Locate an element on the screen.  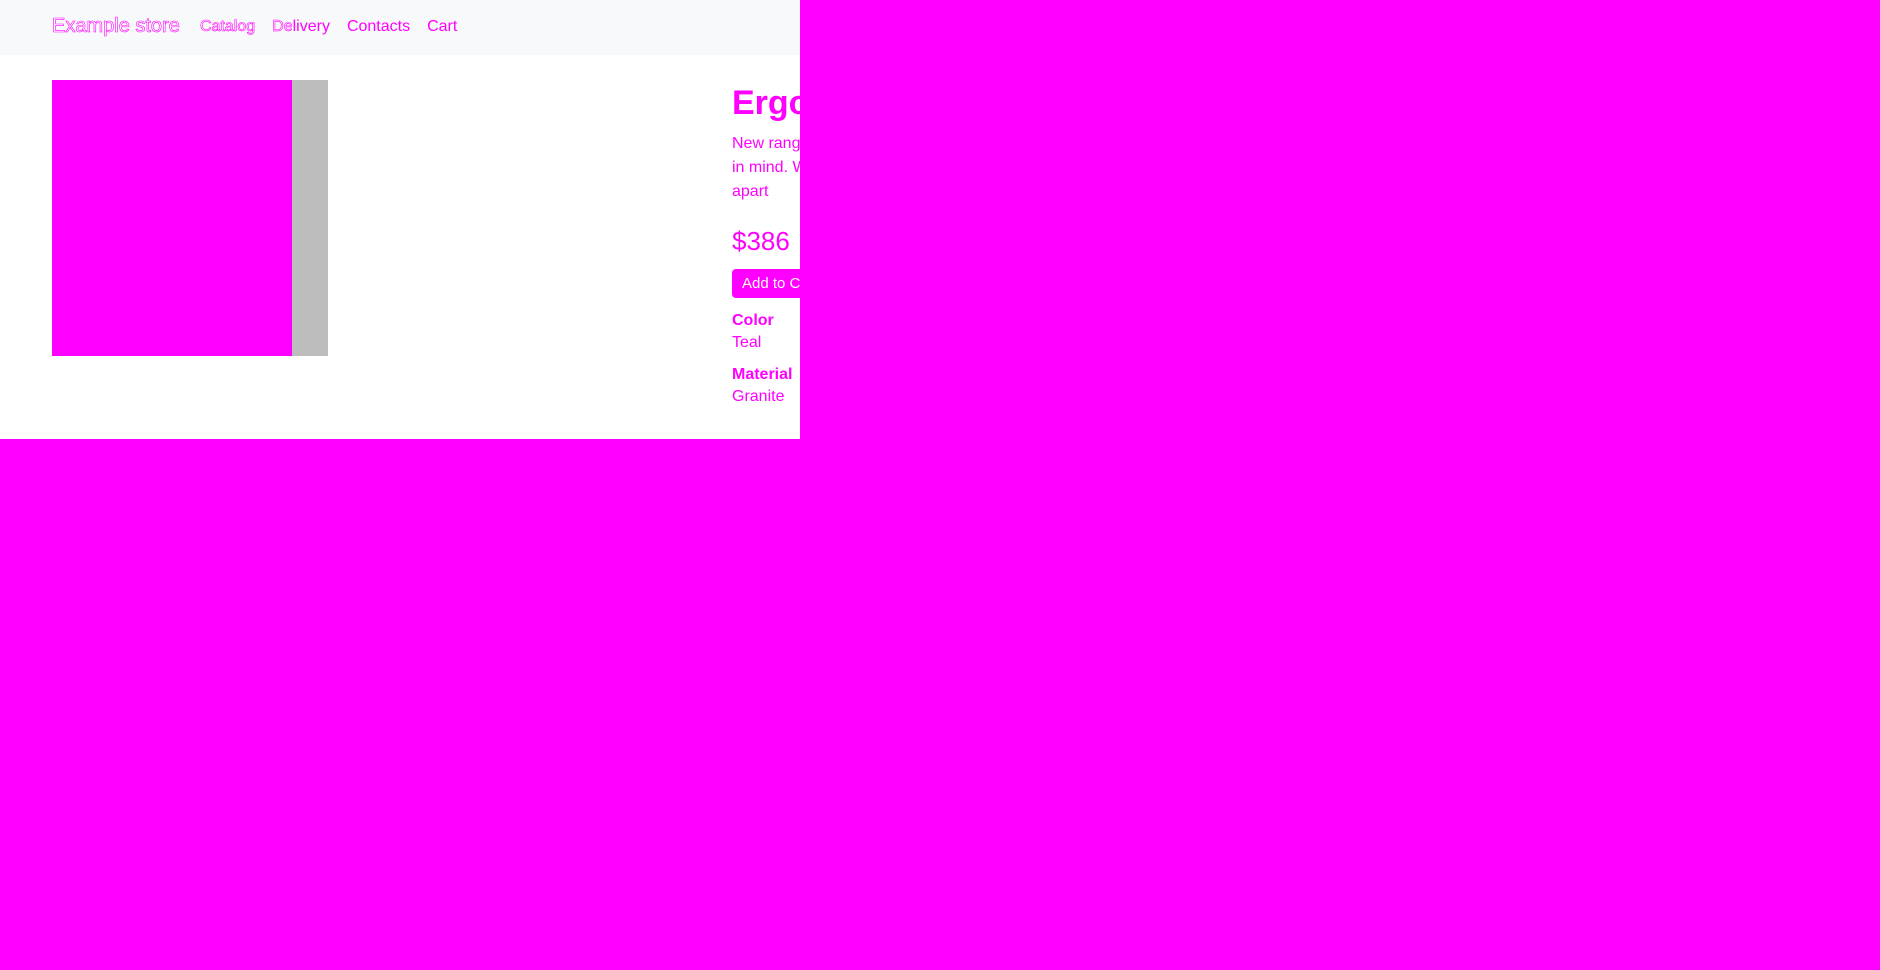
nav-link-cart: Cart is located at coordinates (442, 27).